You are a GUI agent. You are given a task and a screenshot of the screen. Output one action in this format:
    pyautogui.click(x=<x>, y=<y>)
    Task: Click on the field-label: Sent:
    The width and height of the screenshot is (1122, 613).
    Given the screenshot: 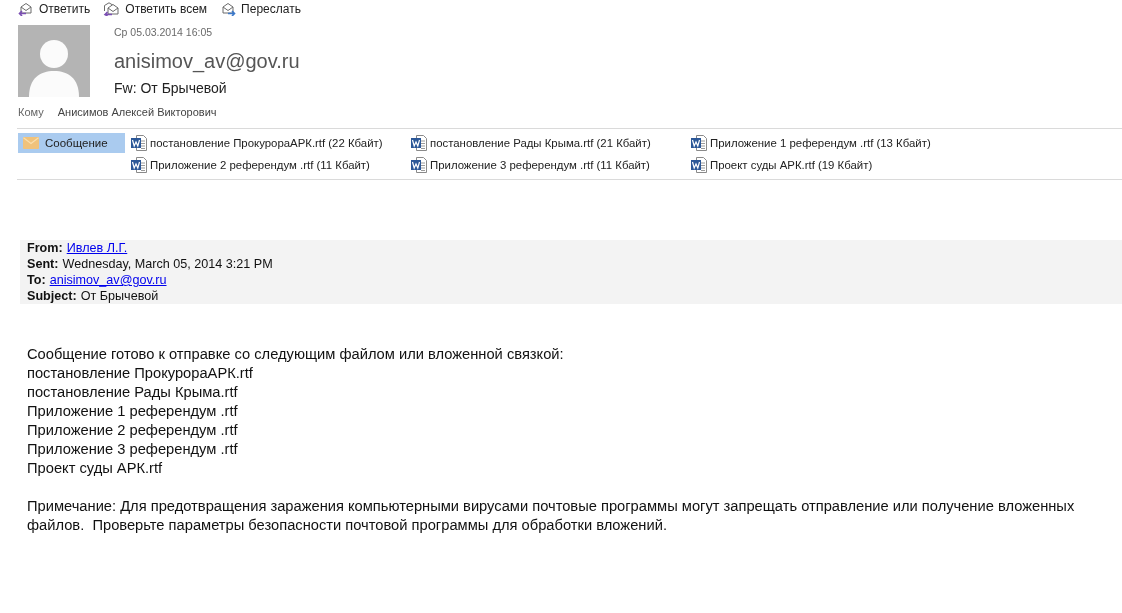 What is the action you would take?
    pyautogui.click(x=43, y=264)
    